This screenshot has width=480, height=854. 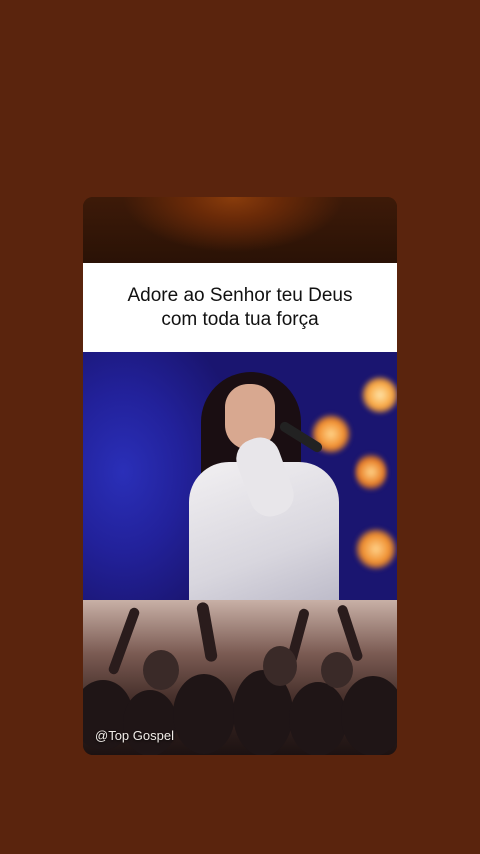 What do you see at coordinates (240, 677) in the screenshot?
I see `crowd-image: @Top Gospel` at bounding box center [240, 677].